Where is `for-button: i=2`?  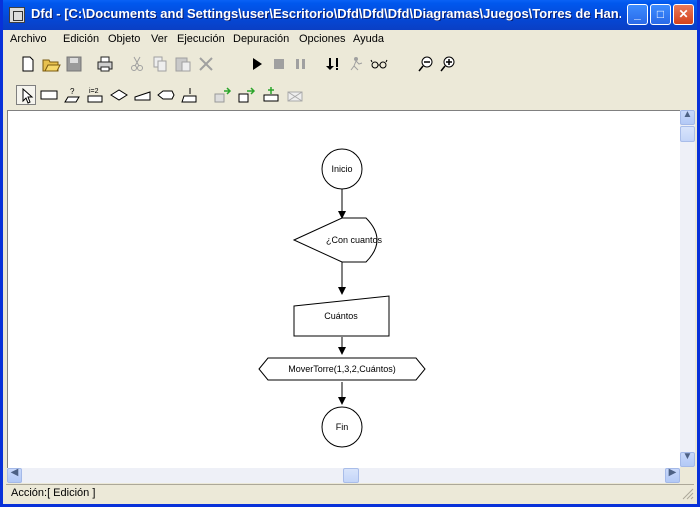
for-button: i=2 is located at coordinates (95, 95).